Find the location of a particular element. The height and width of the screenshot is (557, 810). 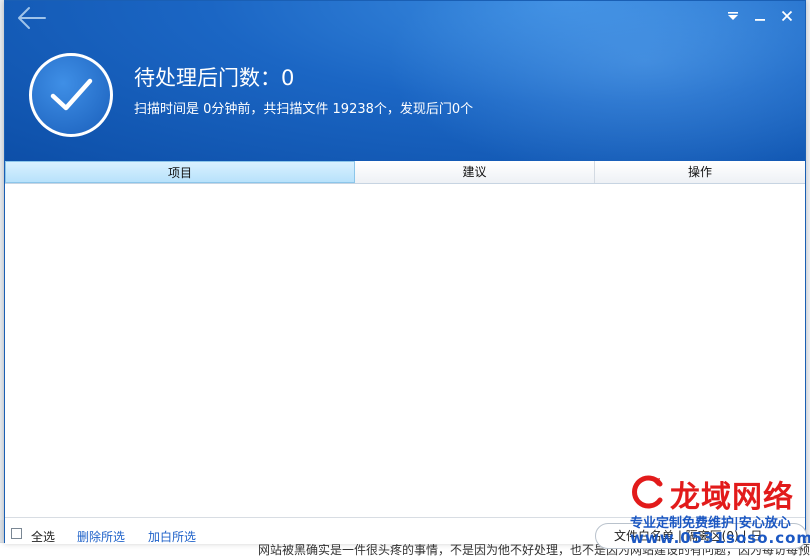

menu-button is located at coordinates (733, 16).